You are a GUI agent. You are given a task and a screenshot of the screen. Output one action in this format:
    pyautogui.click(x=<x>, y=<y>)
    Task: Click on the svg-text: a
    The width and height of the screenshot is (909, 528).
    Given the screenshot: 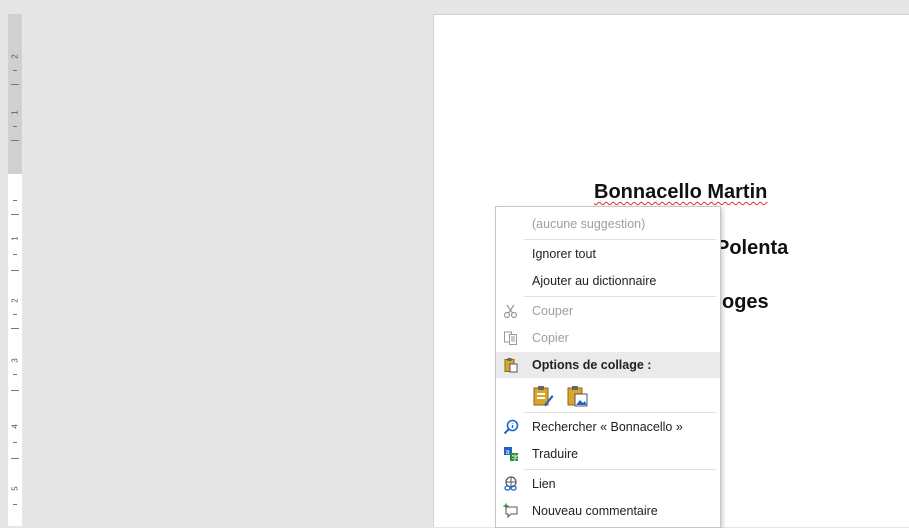 What is the action you would take?
    pyautogui.click(x=508, y=452)
    